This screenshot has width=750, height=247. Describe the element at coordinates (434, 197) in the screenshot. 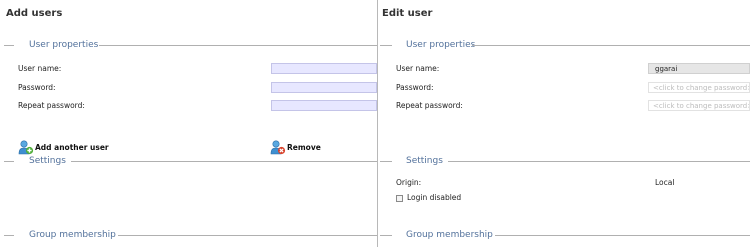

I see `login-disabled-label: Login disabled` at that location.